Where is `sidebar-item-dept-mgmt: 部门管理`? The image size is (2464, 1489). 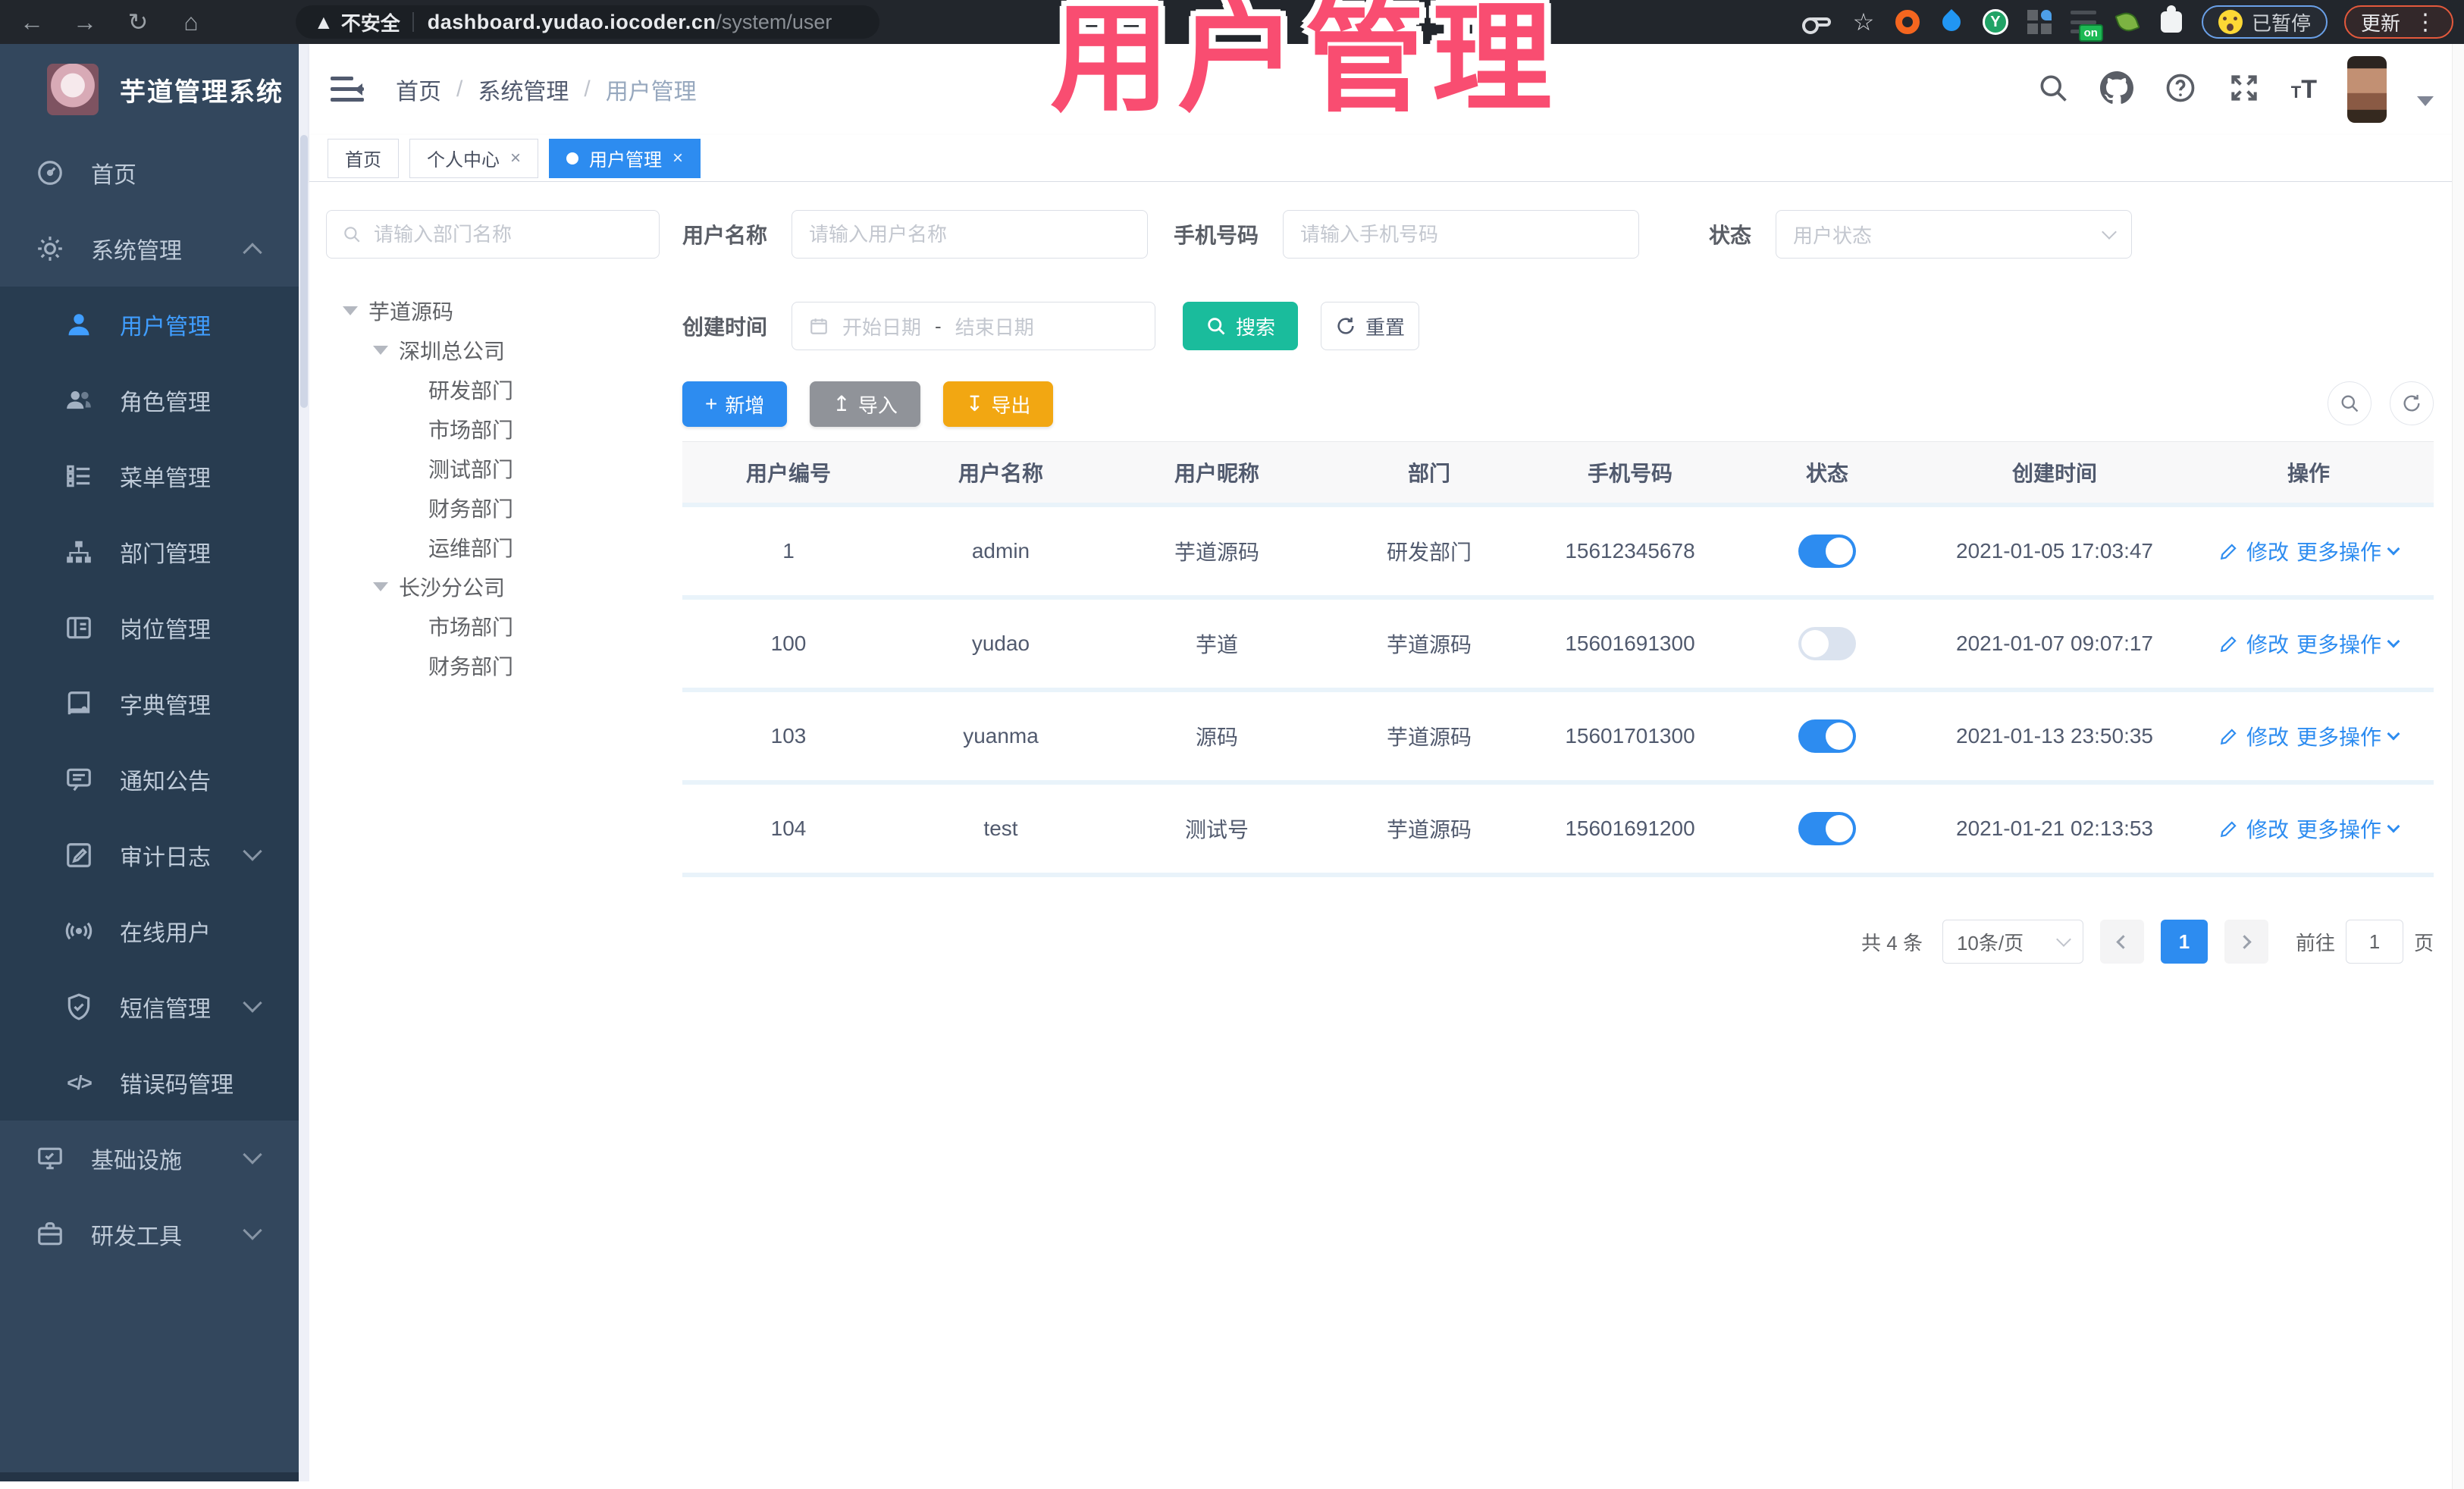 sidebar-item-dept-mgmt: 部门管理 is located at coordinates (150, 552).